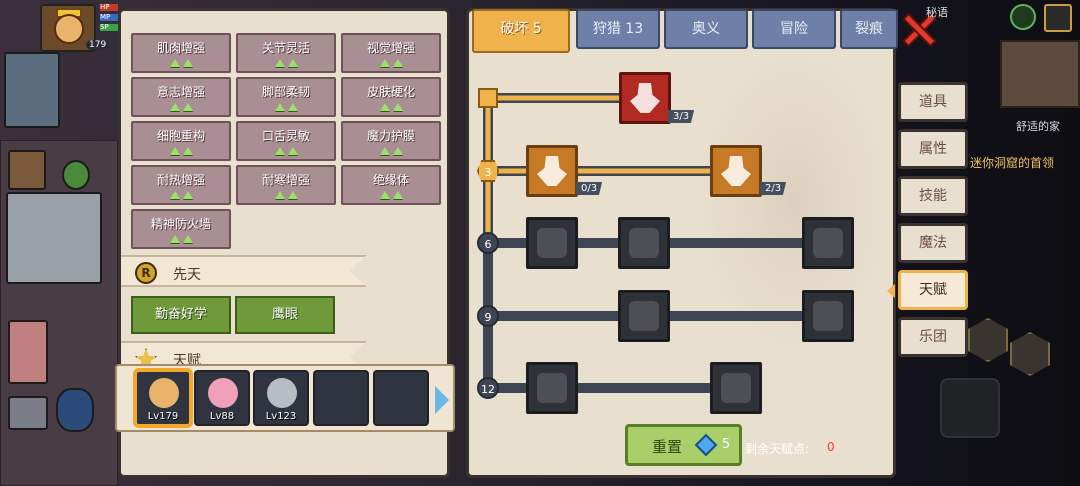 This screenshot has height=486, width=1080. I want to click on potted-plant, so click(76, 175).